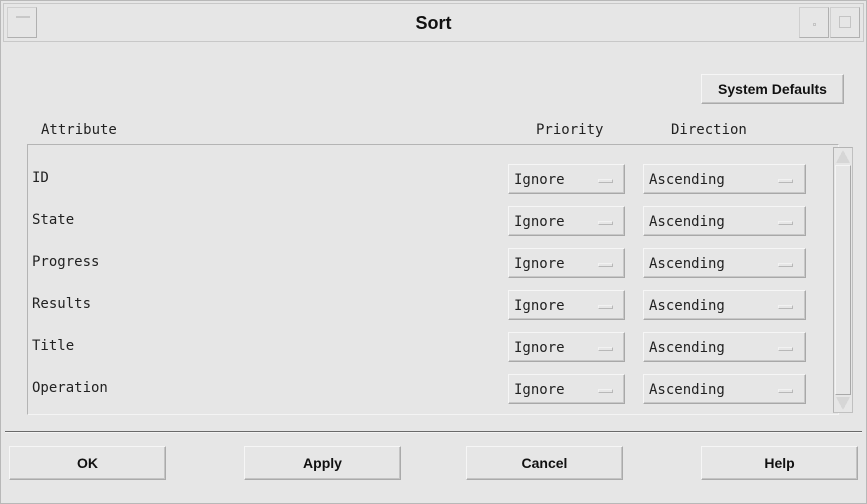 This screenshot has width=867, height=504. What do you see at coordinates (779, 463) in the screenshot?
I see `help-button: Help` at bounding box center [779, 463].